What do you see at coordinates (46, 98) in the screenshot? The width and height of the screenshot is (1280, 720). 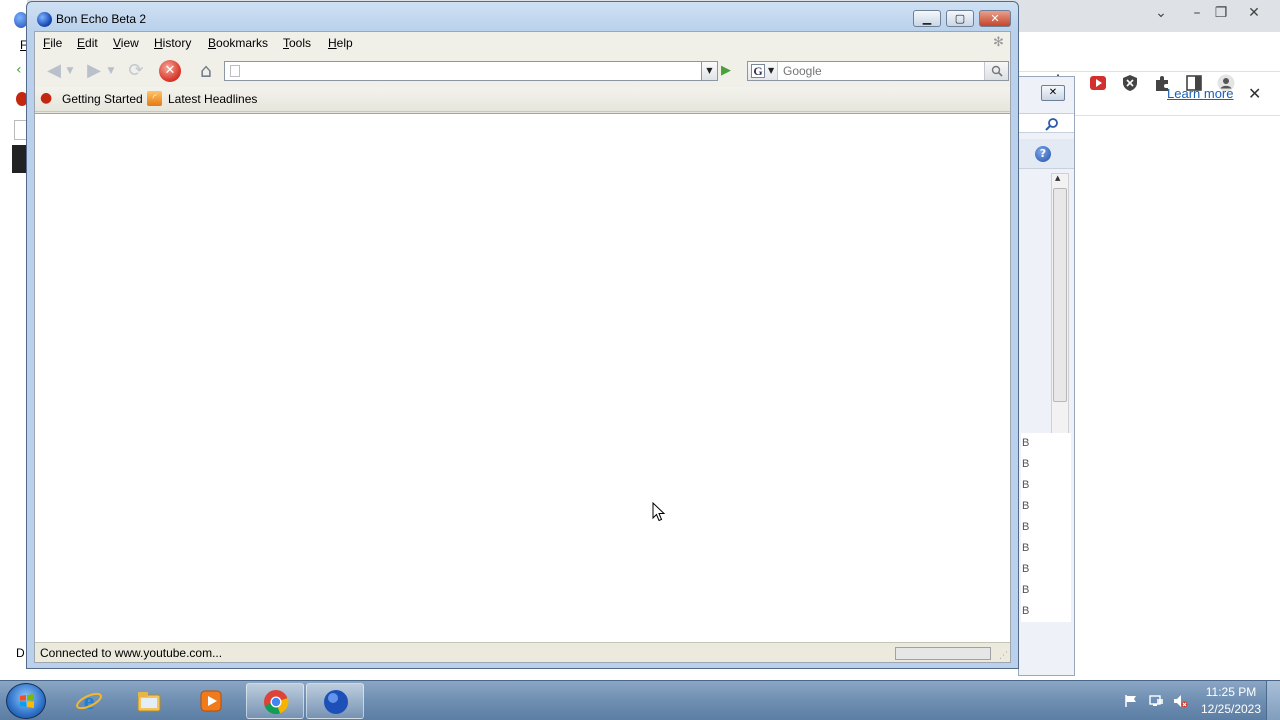 I see `firefox-bookmark-icon: ●` at bounding box center [46, 98].